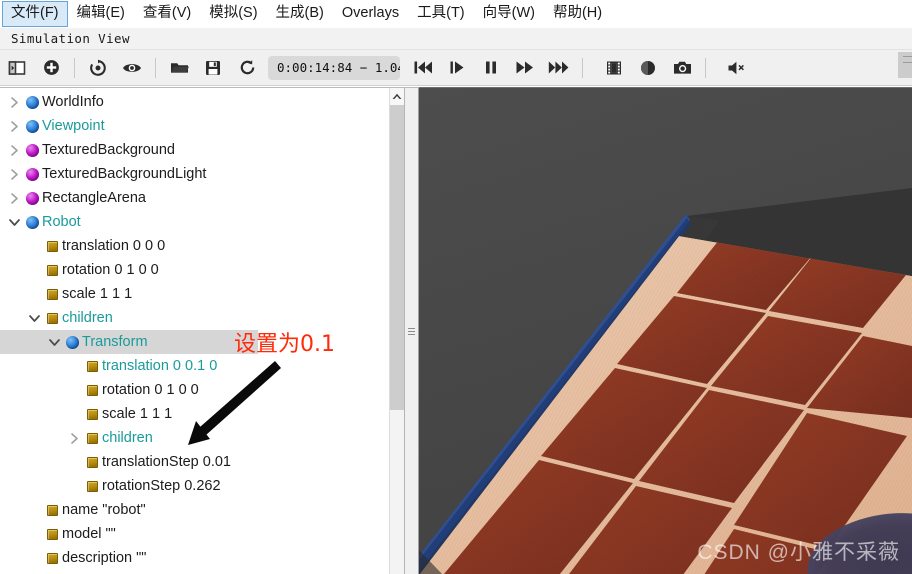 The height and width of the screenshot is (574, 912). I want to click on menu-item-wizards: 向导(W), so click(509, 14).